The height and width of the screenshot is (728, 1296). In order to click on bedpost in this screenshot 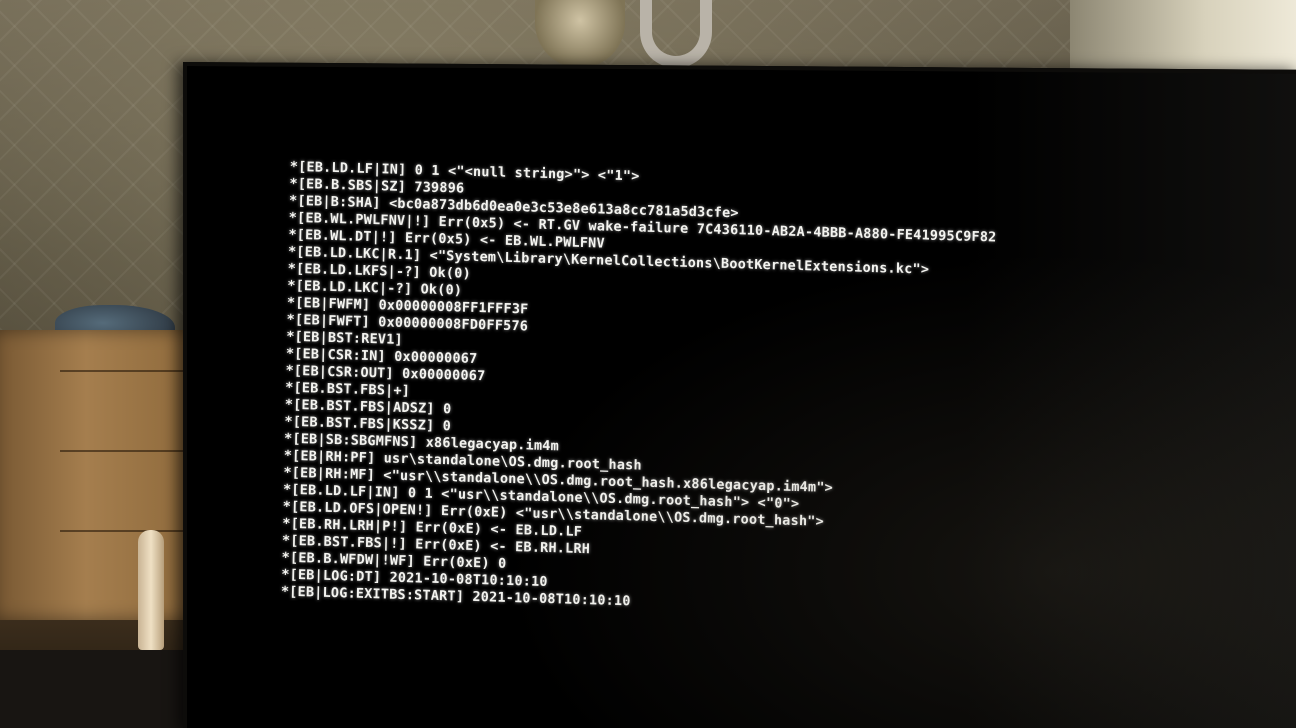, I will do `click(151, 590)`.